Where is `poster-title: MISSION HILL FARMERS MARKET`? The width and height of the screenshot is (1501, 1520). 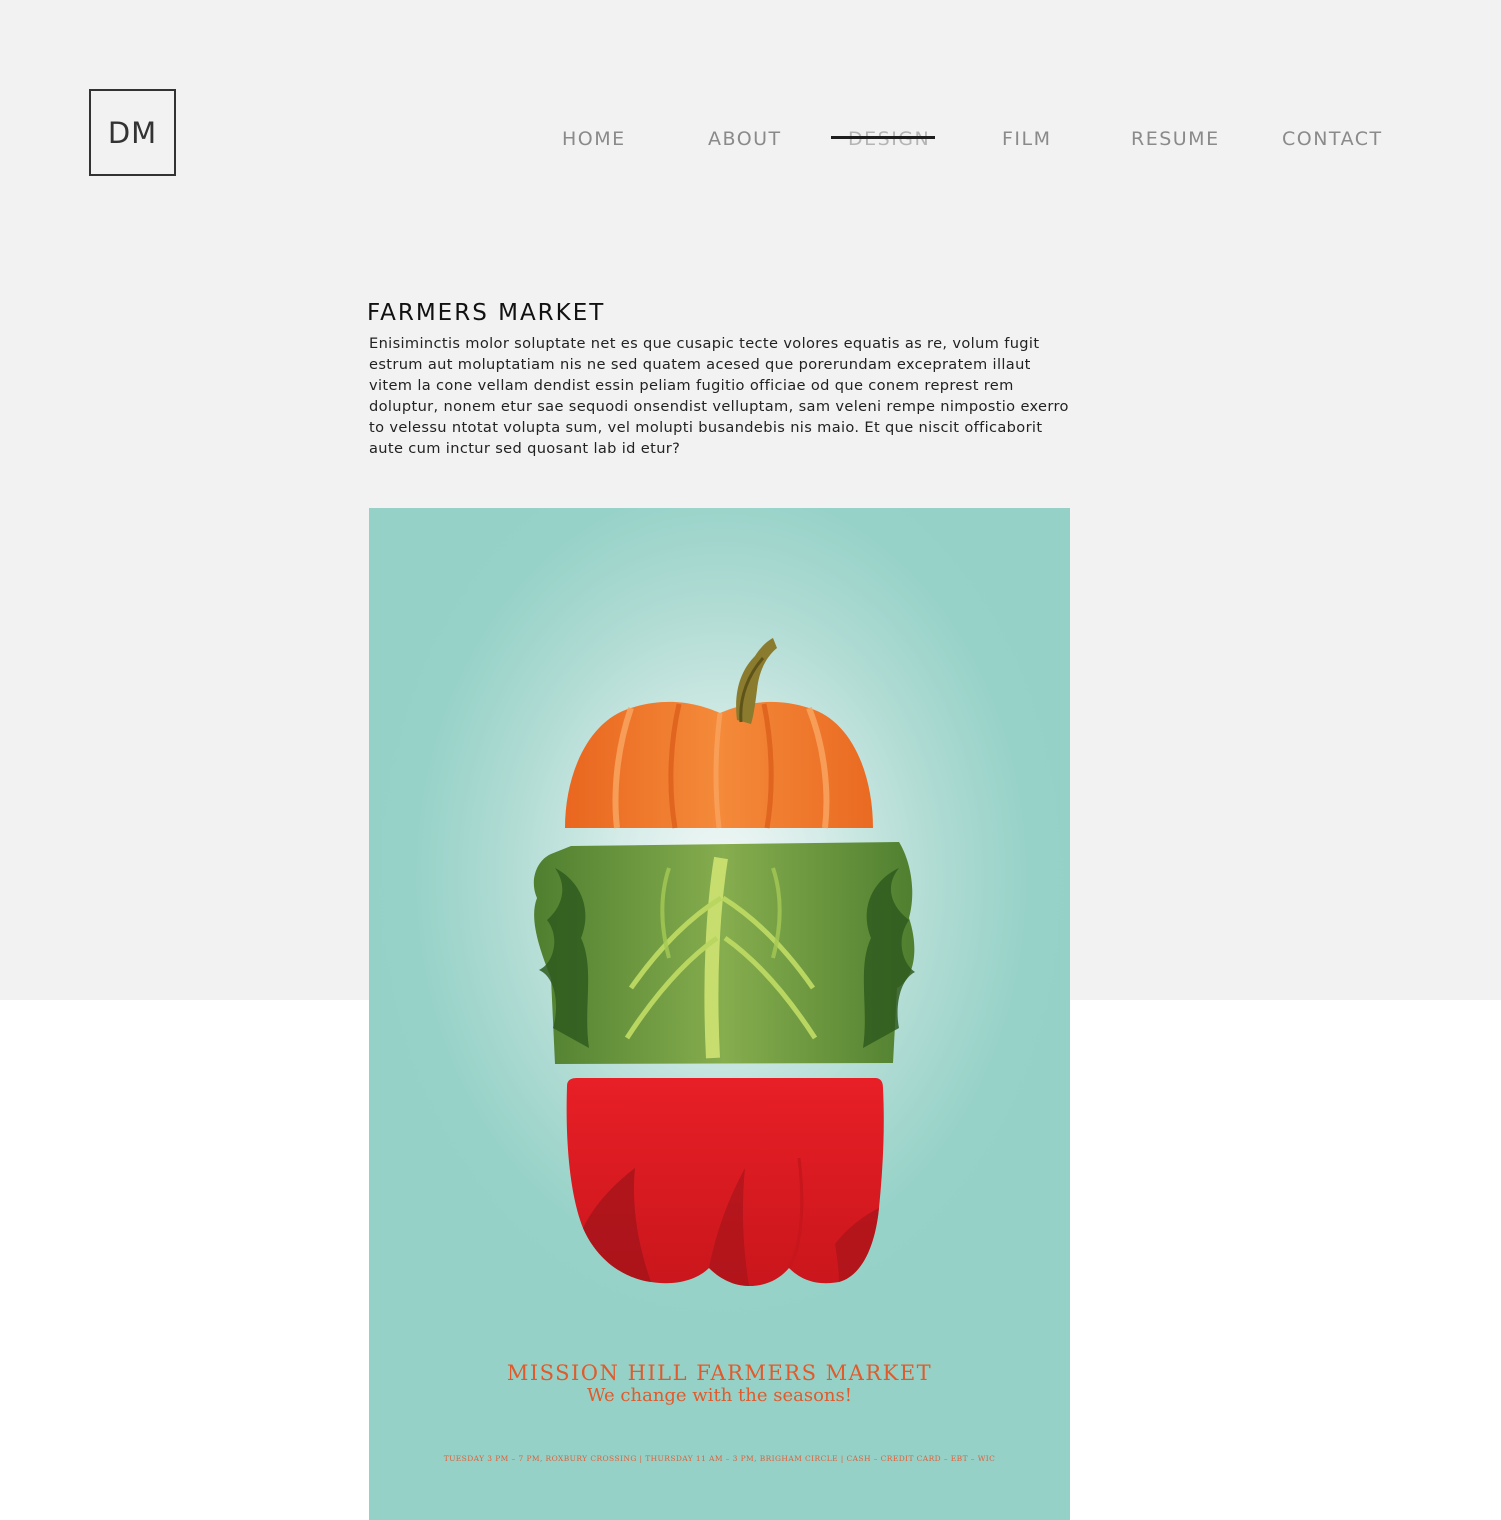
poster-title: MISSION HILL FARMERS MARKET is located at coordinates (719, 1373).